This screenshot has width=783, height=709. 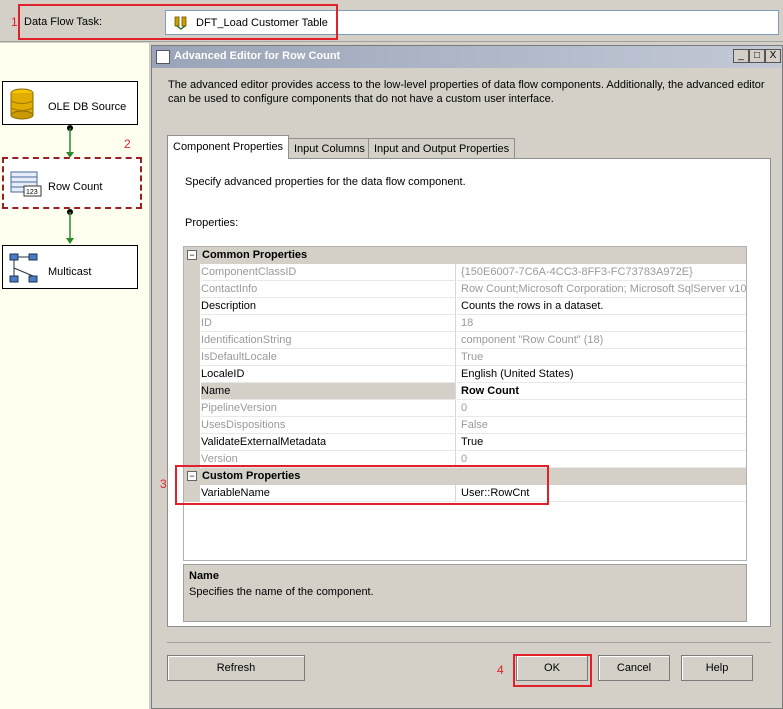 I want to click on database-icon, so click(x=22, y=104).